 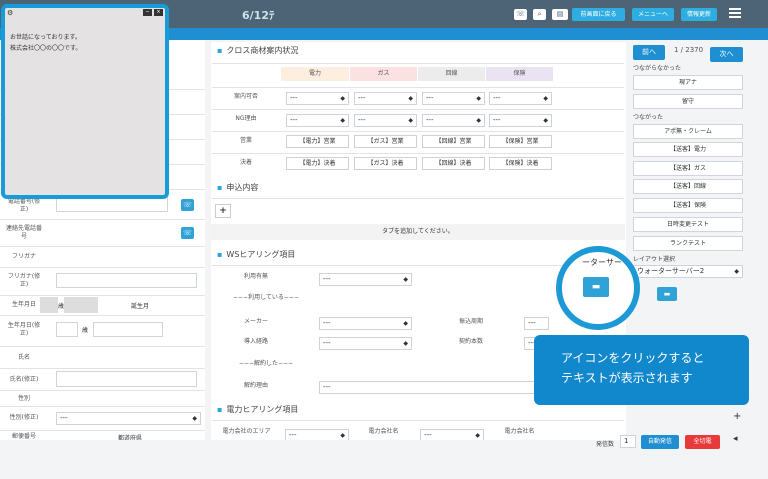 I want to click on hangup-all-button: 全切電, so click(x=702, y=442).